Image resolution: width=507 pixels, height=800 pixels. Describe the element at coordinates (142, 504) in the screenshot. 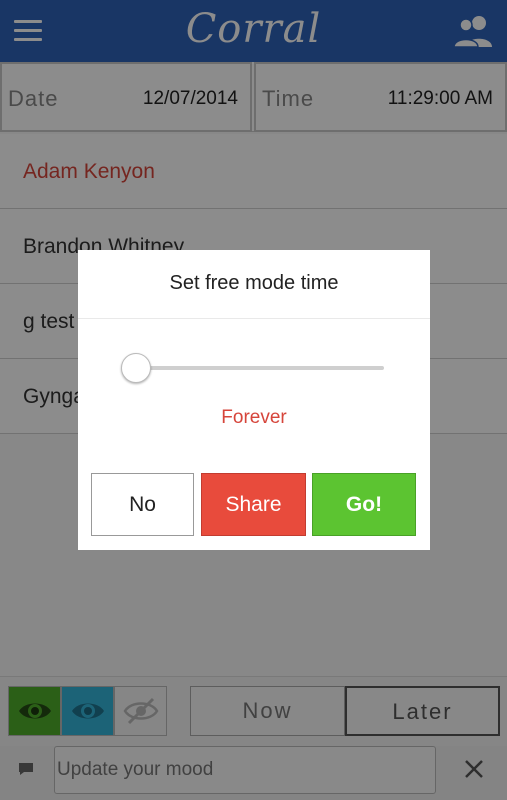

I see `no-button: No` at that location.